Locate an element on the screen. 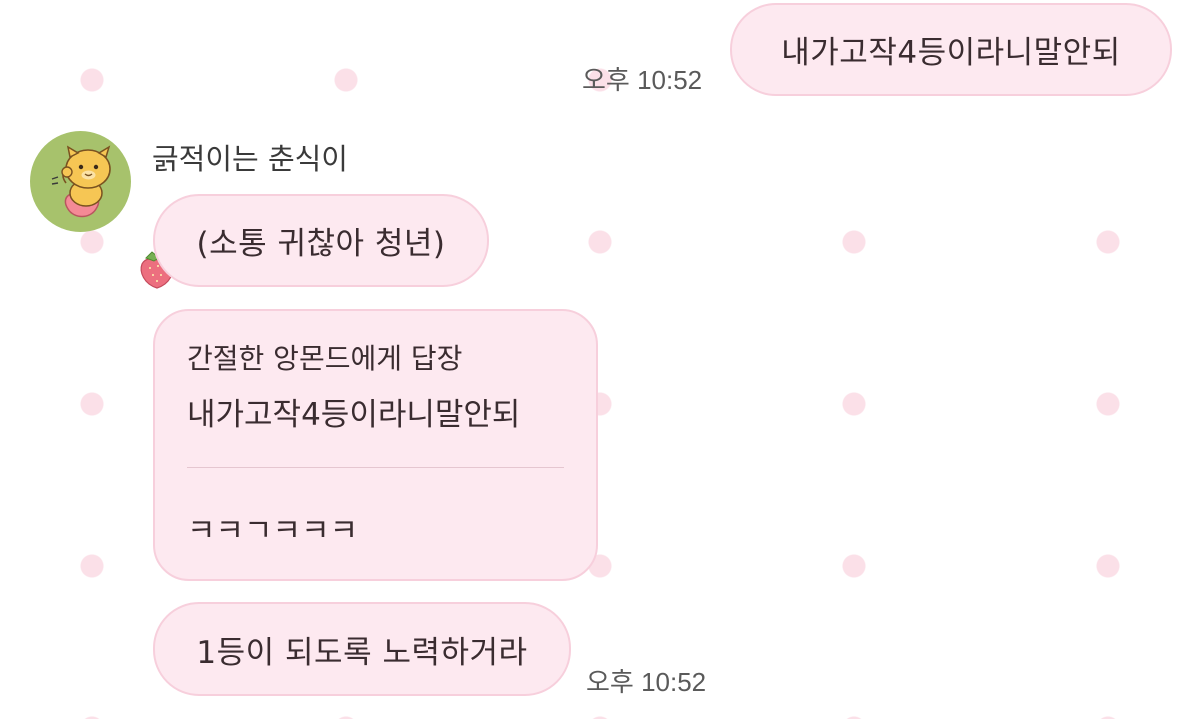  sent-message-text: 내가고작4등이라니말안되 is located at coordinates (951, 53).